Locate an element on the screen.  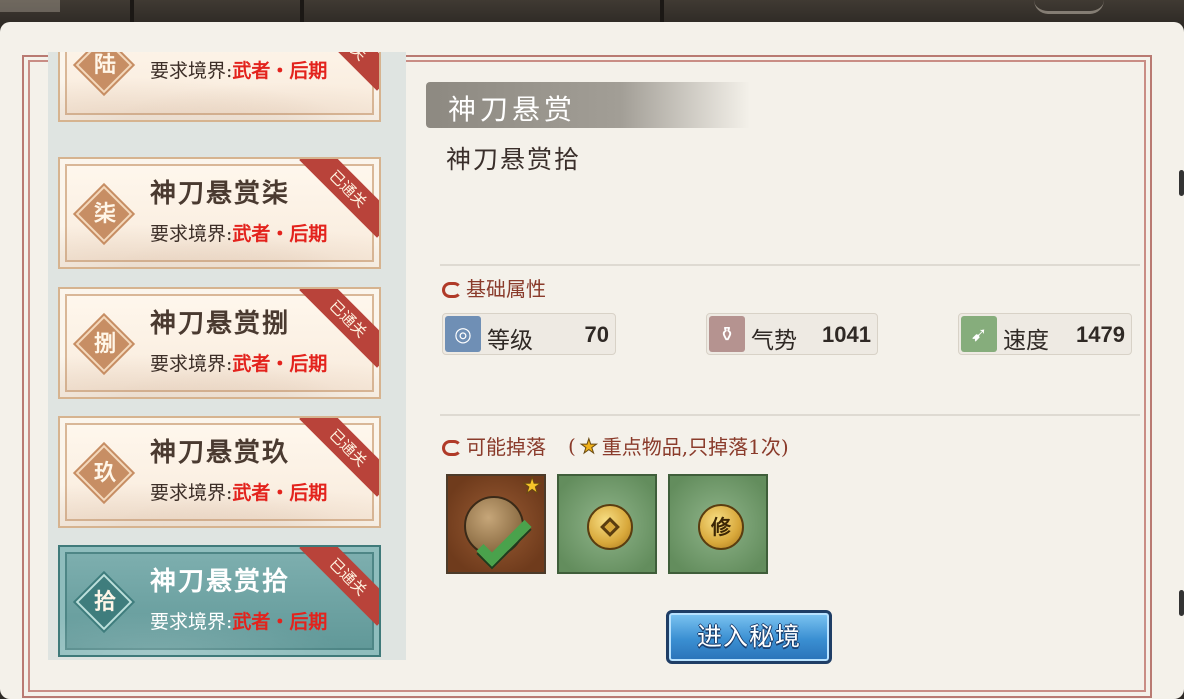
stat-label: 等级 is located at coordinates (510, 341).